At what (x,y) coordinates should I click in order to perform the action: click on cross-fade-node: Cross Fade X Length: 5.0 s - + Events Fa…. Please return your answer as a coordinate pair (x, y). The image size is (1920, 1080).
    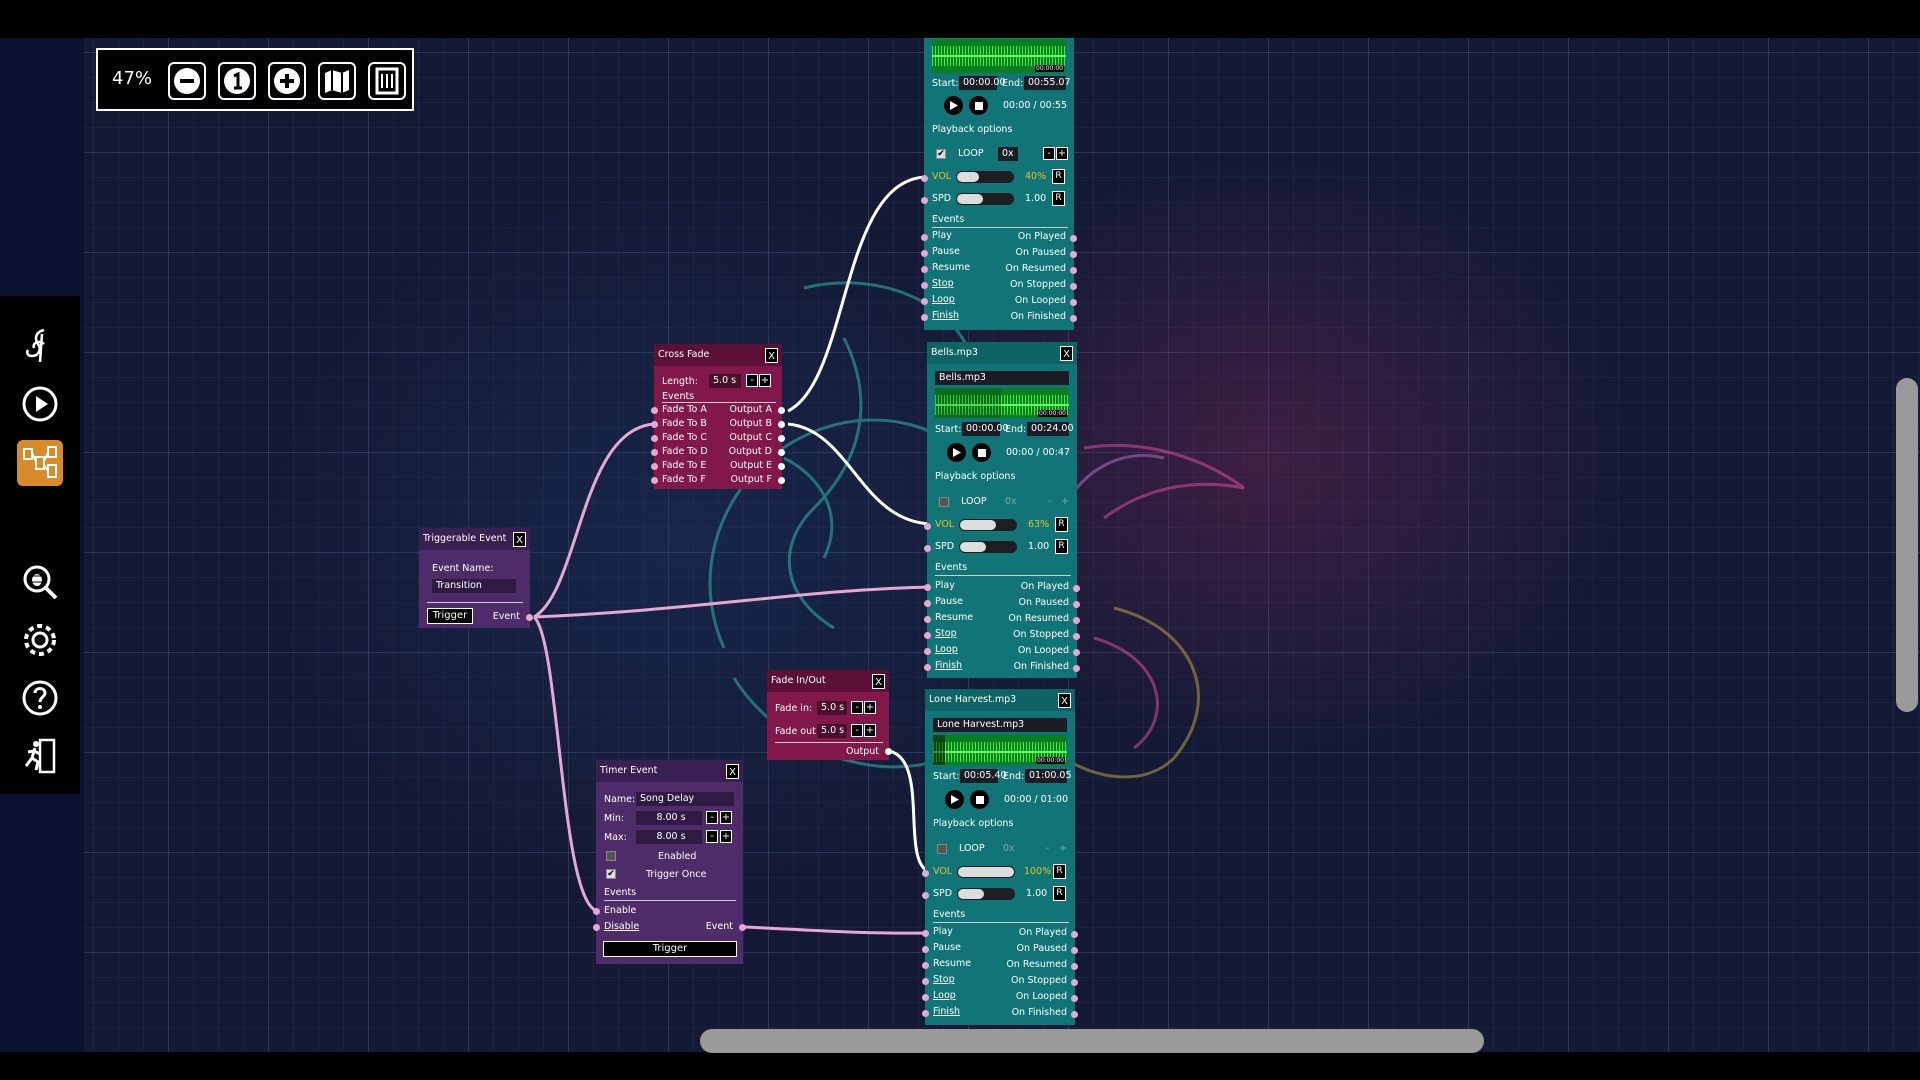
    Looking at the image, I should click on (718, 416).